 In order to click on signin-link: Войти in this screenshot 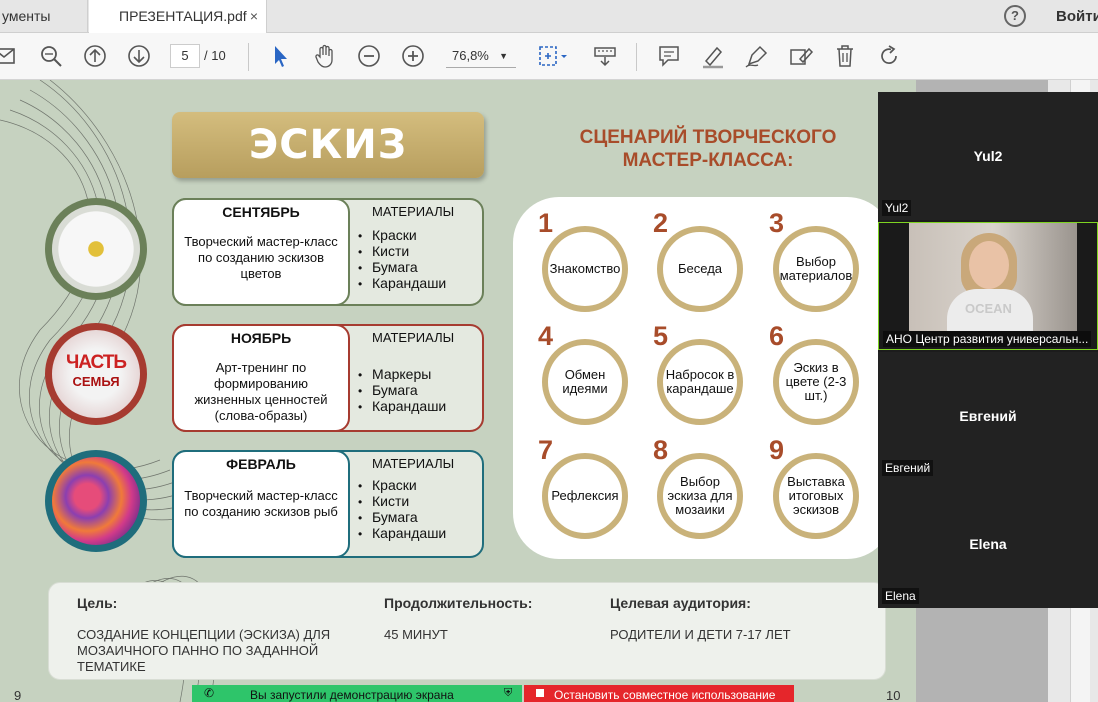, I will do `click(1077, 16)`.